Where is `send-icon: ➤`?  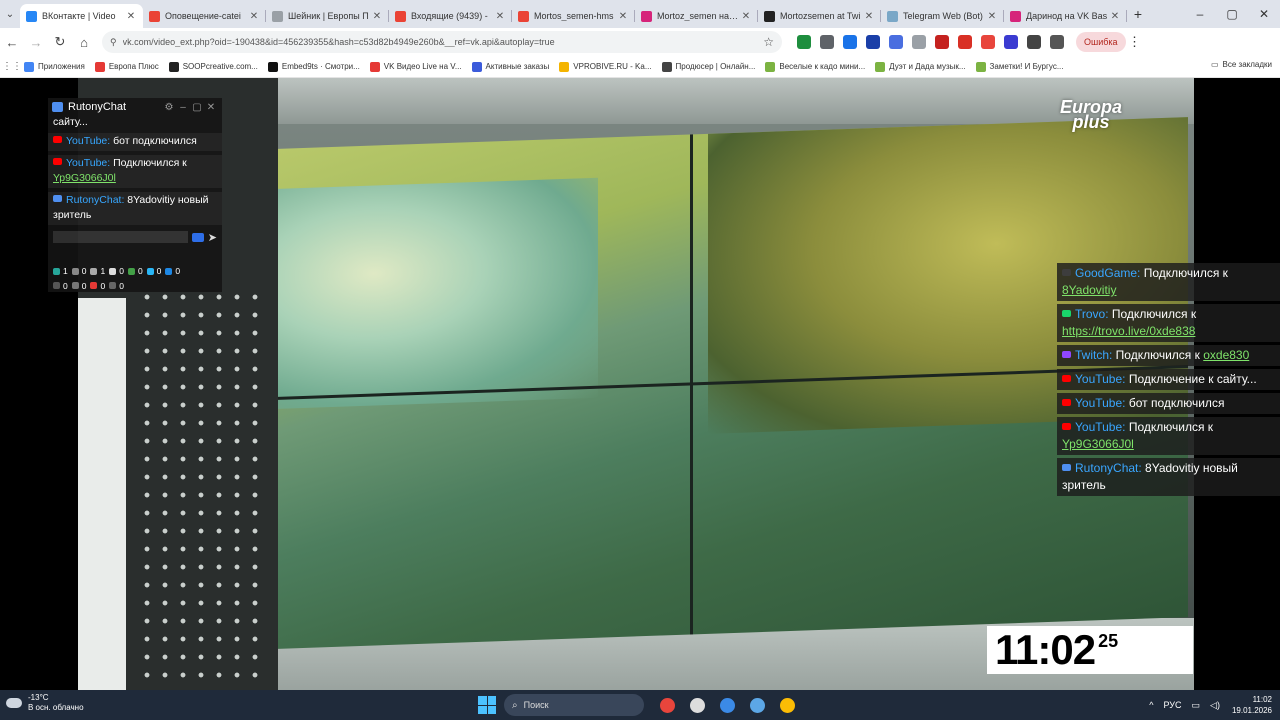
send-icon: ➤ is located at coordinates (212, 237).